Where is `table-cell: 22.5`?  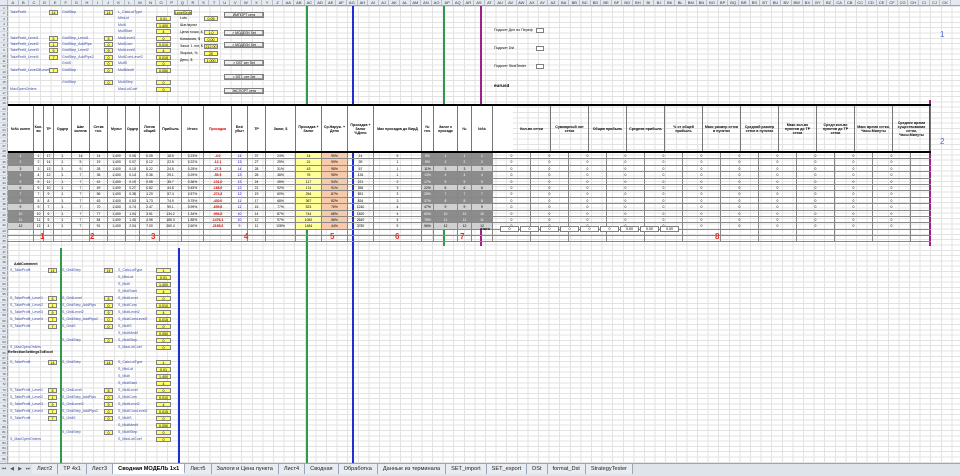
table-cell: 22.5 is located at coordinates (171, 162).